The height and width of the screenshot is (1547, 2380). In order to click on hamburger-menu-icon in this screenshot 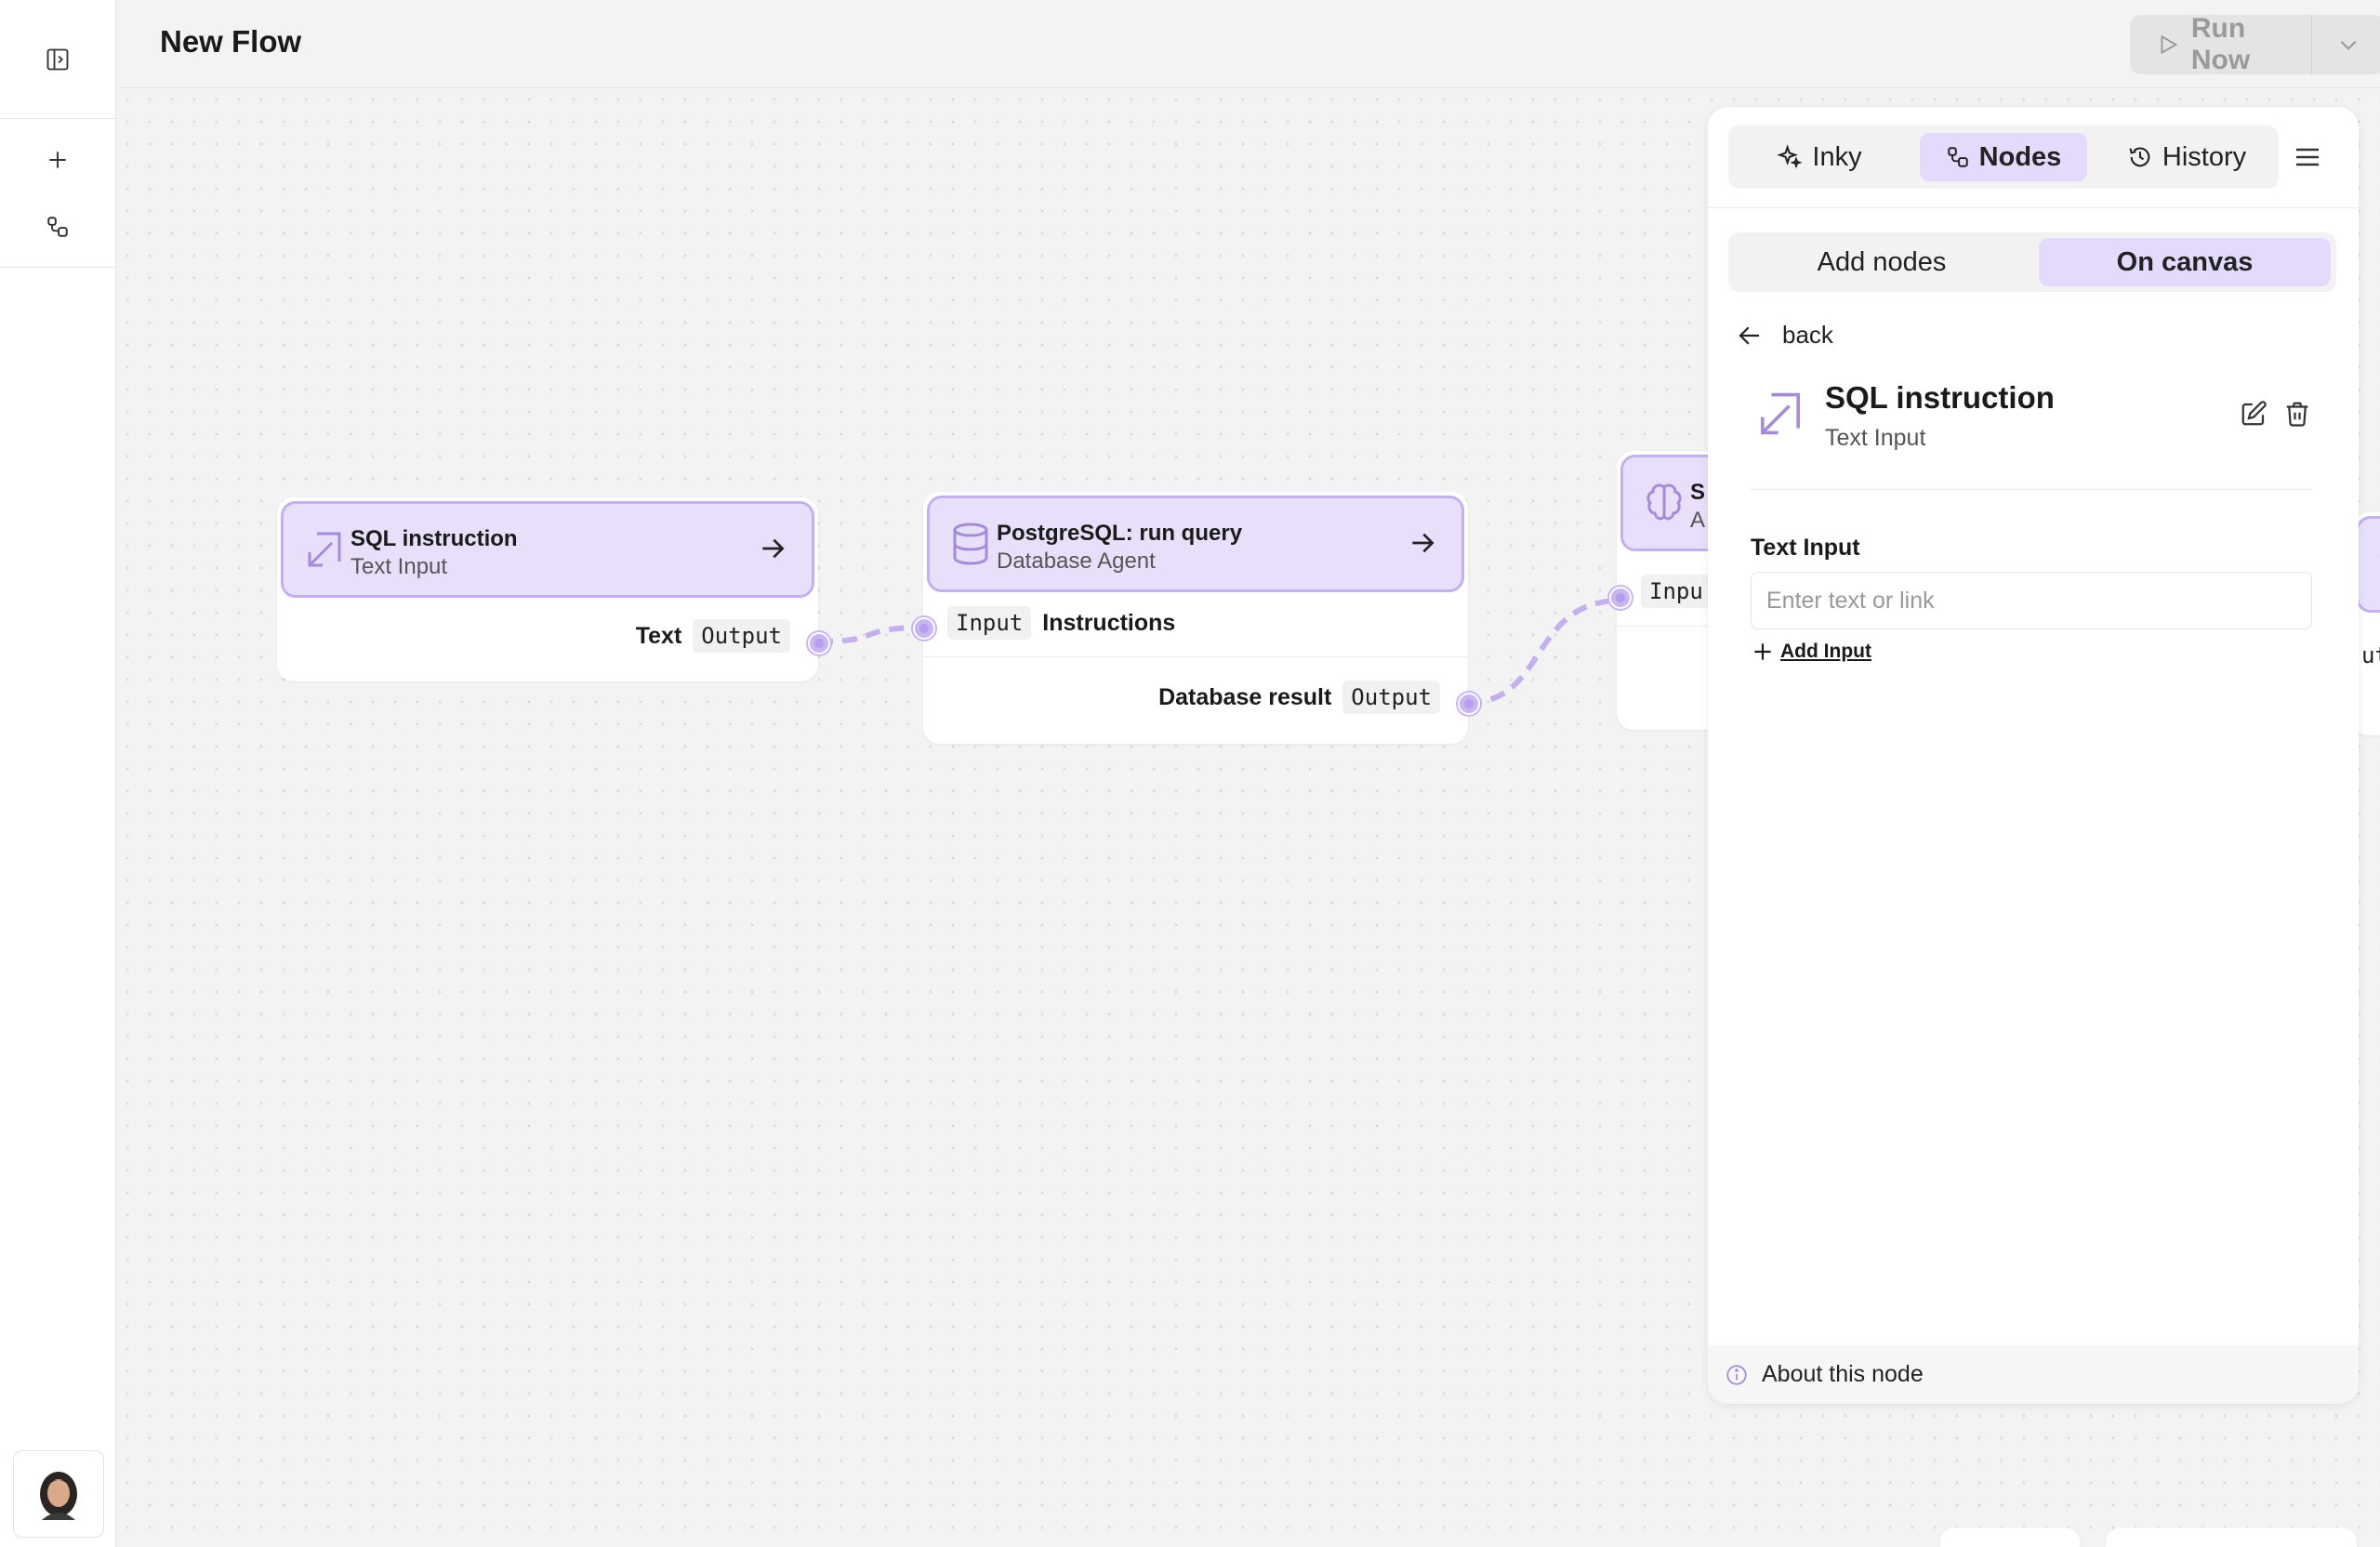, I will do `click(2307, 157)`.